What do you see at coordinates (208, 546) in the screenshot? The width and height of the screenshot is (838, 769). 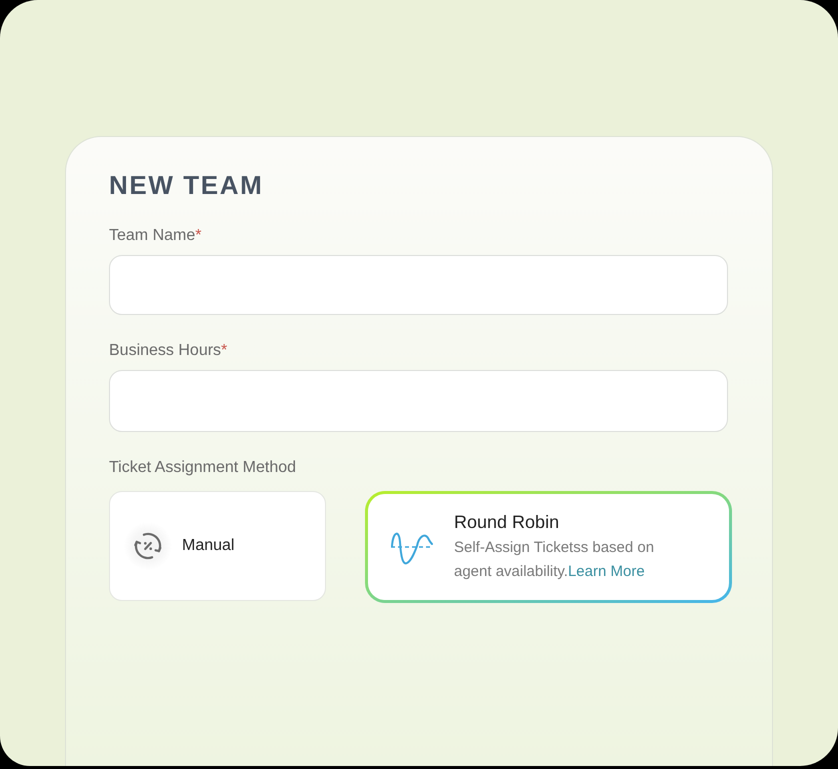 I see `option-title: Manual` at bounding box center [208, 546].